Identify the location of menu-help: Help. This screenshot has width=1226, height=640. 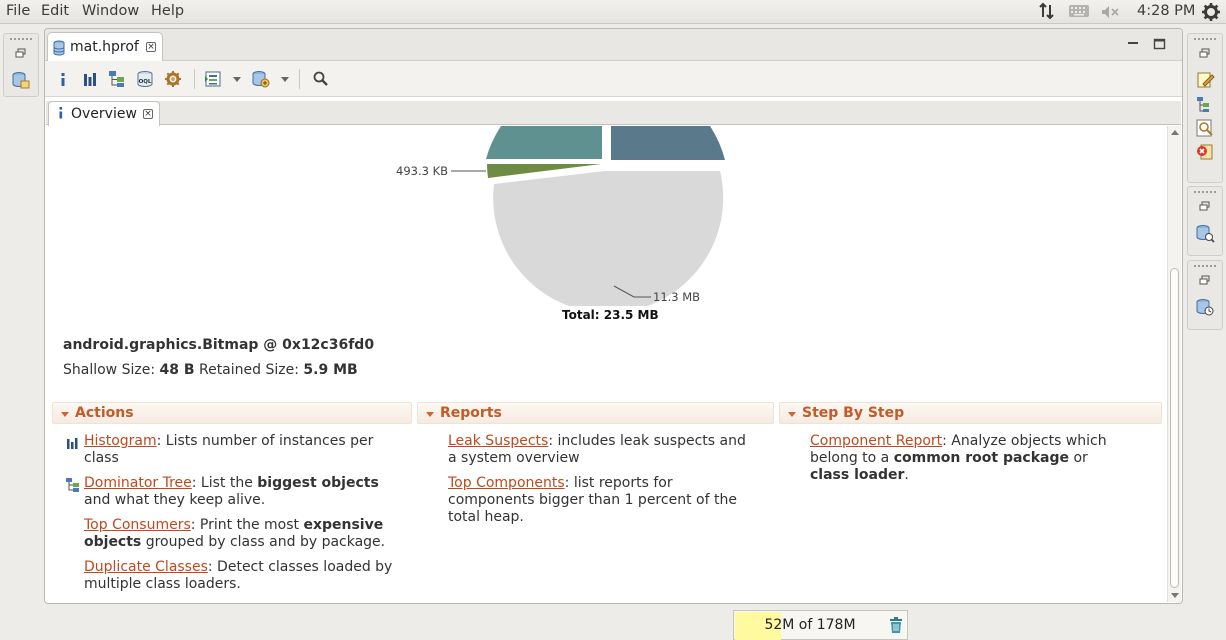
(167, 11).